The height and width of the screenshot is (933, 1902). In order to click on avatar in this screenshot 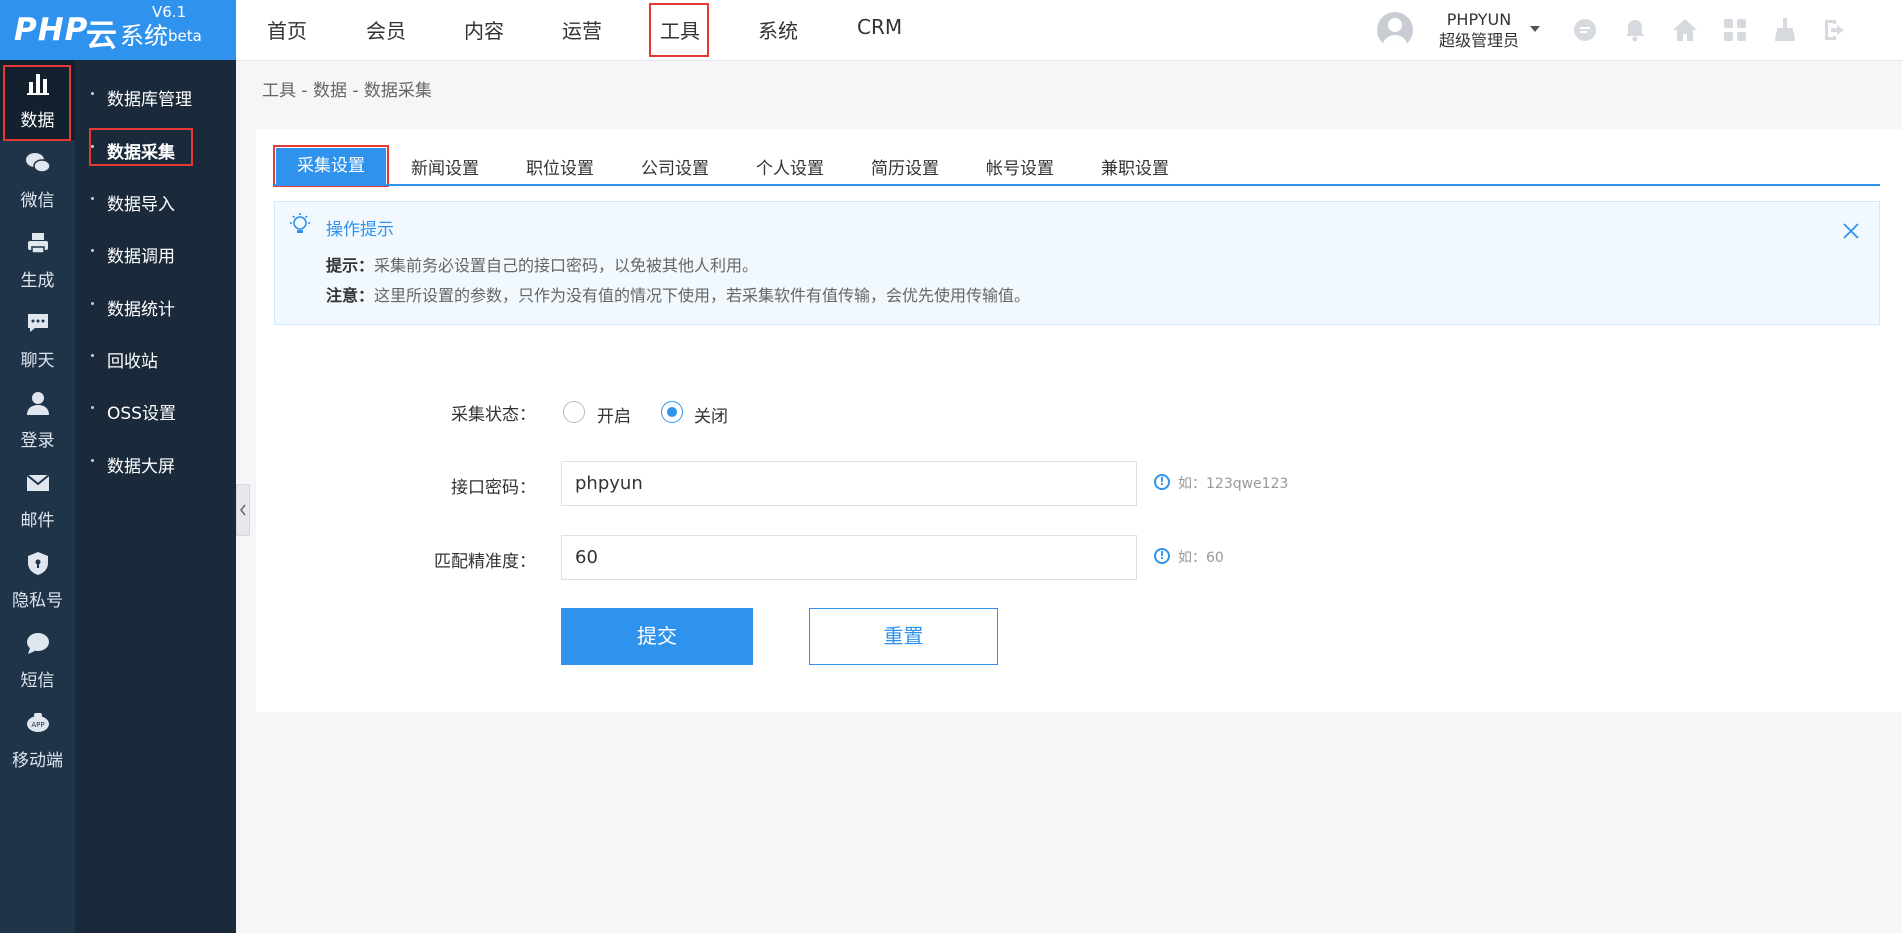, I will do `click(1395, 30)`.